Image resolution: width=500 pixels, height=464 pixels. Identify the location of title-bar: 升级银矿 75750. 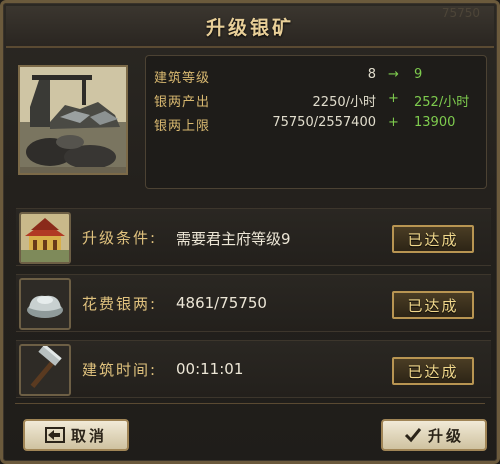
(250, 27).